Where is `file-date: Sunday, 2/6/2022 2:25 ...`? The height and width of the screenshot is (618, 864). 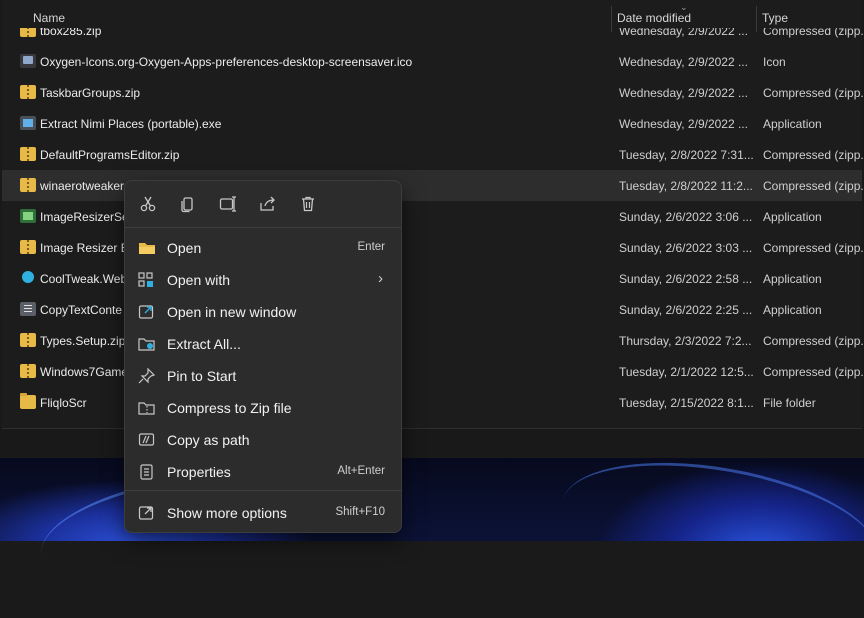
file-date: Sunday, 2/6/2022 2:25 ... is located at coordinates (686, 310).